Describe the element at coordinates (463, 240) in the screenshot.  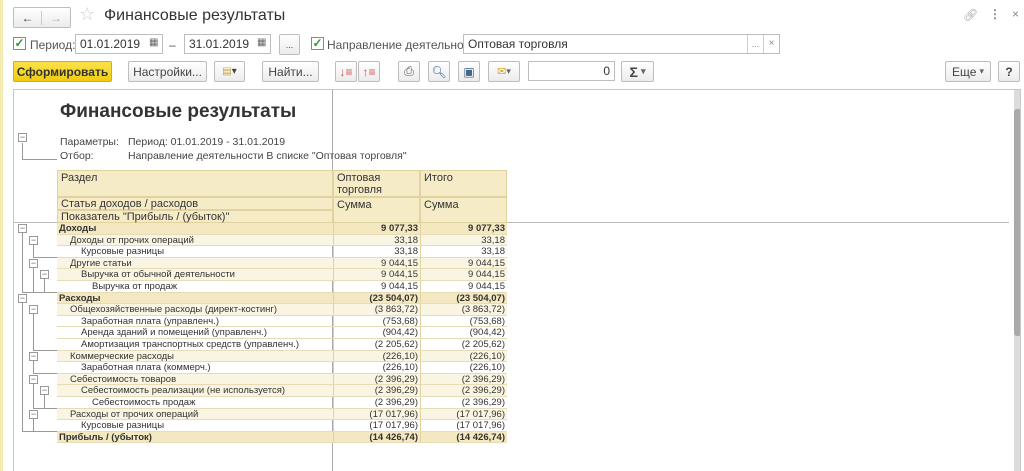
I see `row-value-total: 33,18` at that location.